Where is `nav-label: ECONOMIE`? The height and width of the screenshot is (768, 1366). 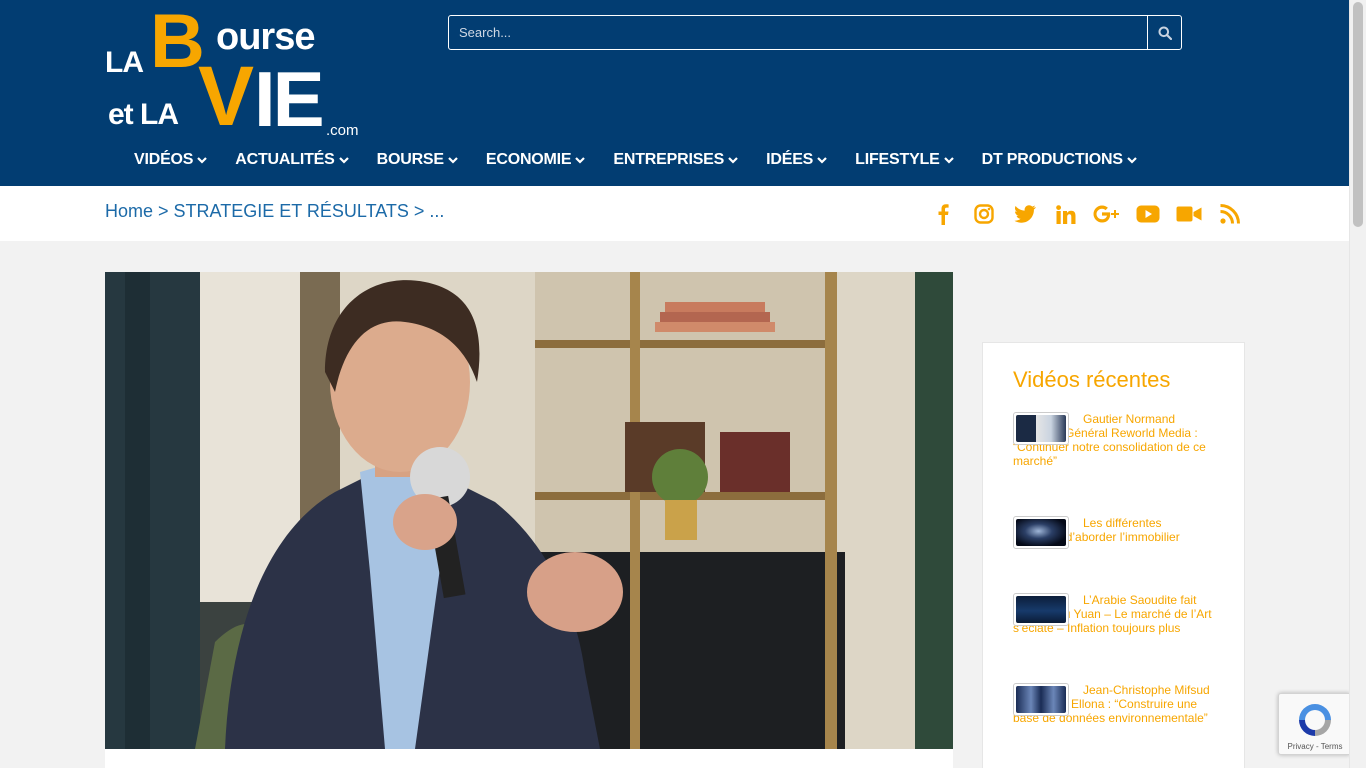
nav-label: ECONOMIE is located at coordinates (528, 159).